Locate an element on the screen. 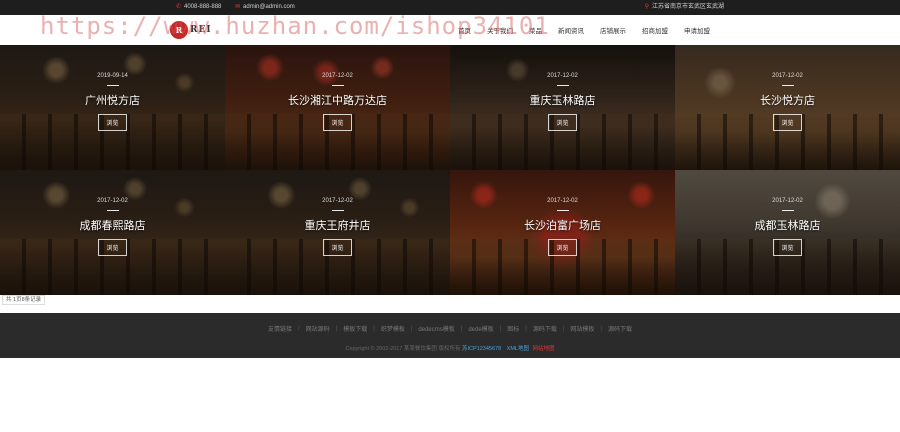 This screenshot has height=432, width=900. store-name: 长沙泊富广场店 is located at coordinates (562, 226).